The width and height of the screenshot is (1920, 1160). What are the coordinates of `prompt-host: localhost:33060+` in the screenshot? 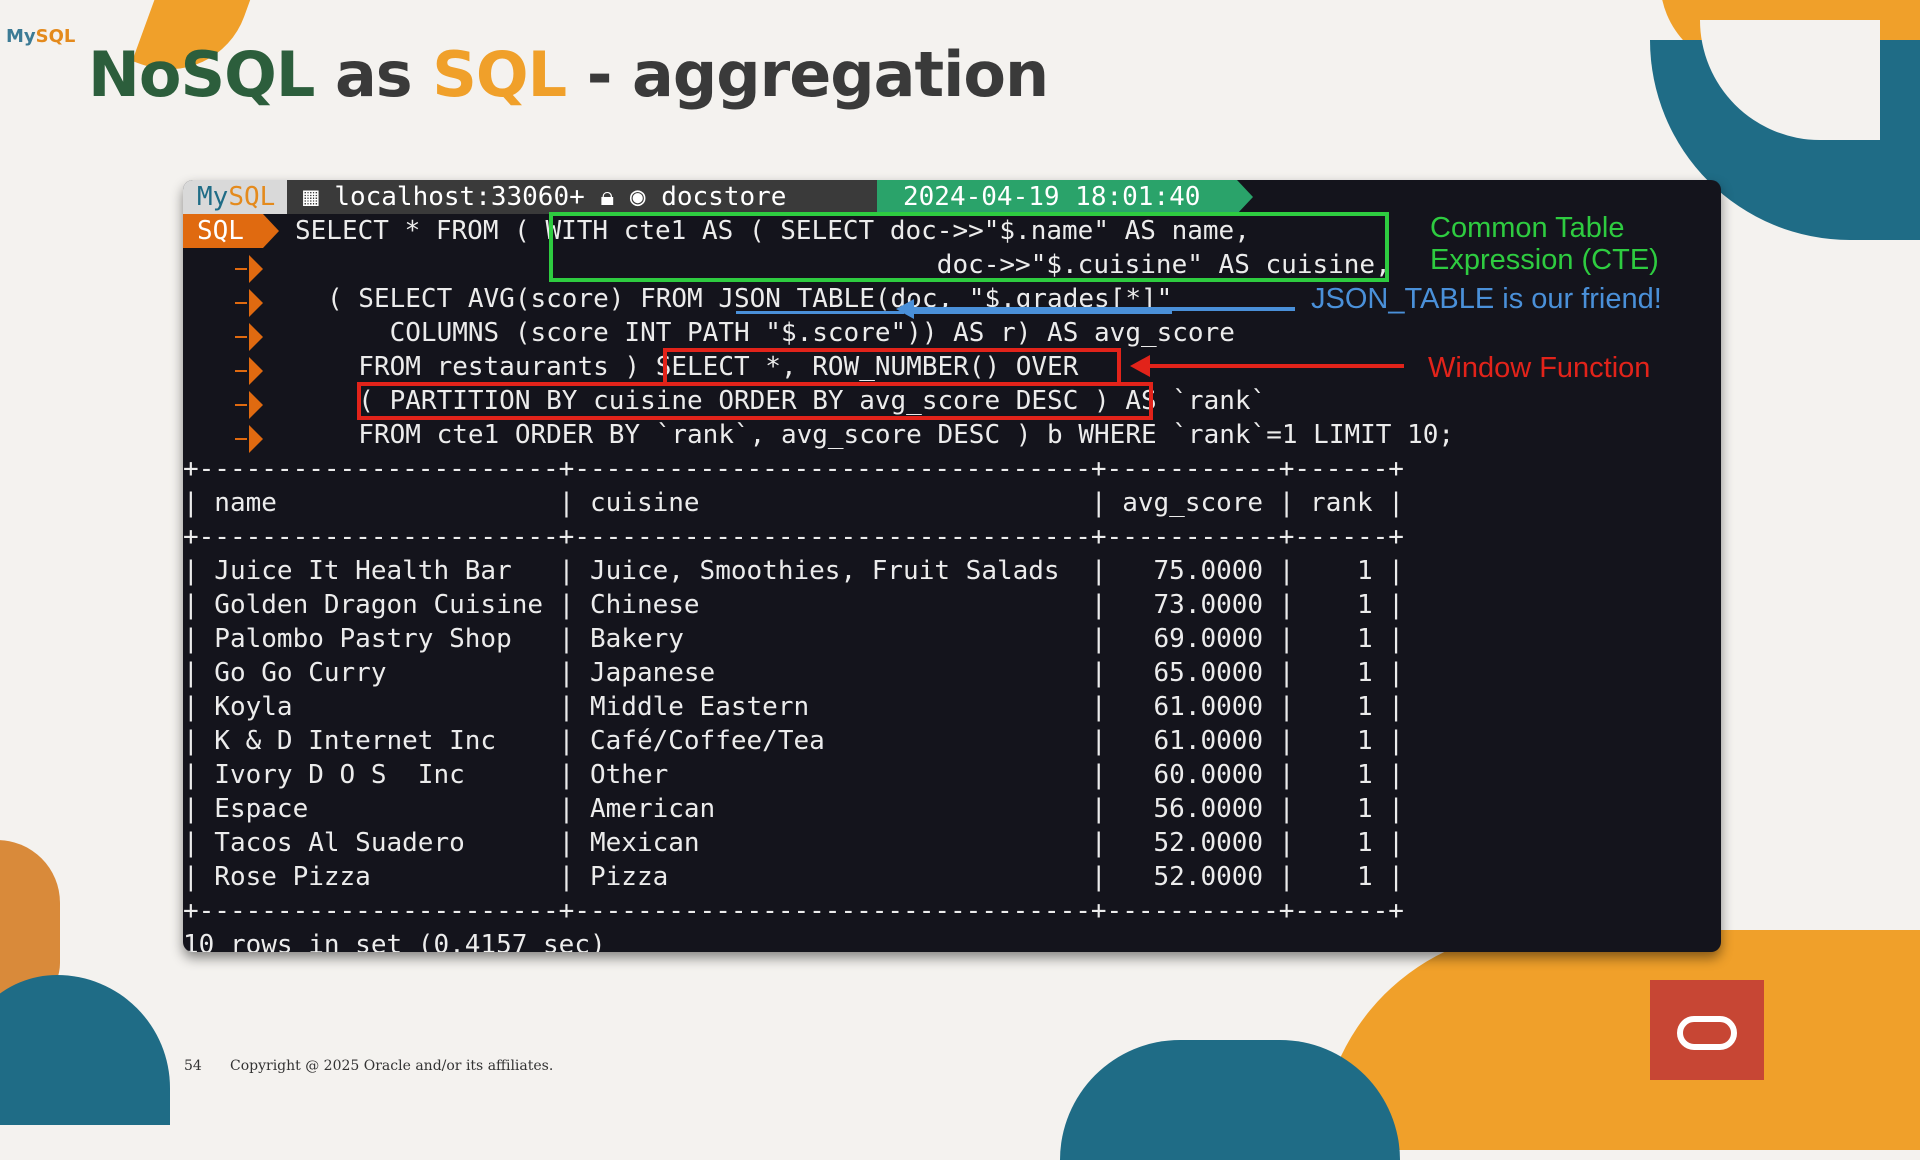 It's located at (459, 197).